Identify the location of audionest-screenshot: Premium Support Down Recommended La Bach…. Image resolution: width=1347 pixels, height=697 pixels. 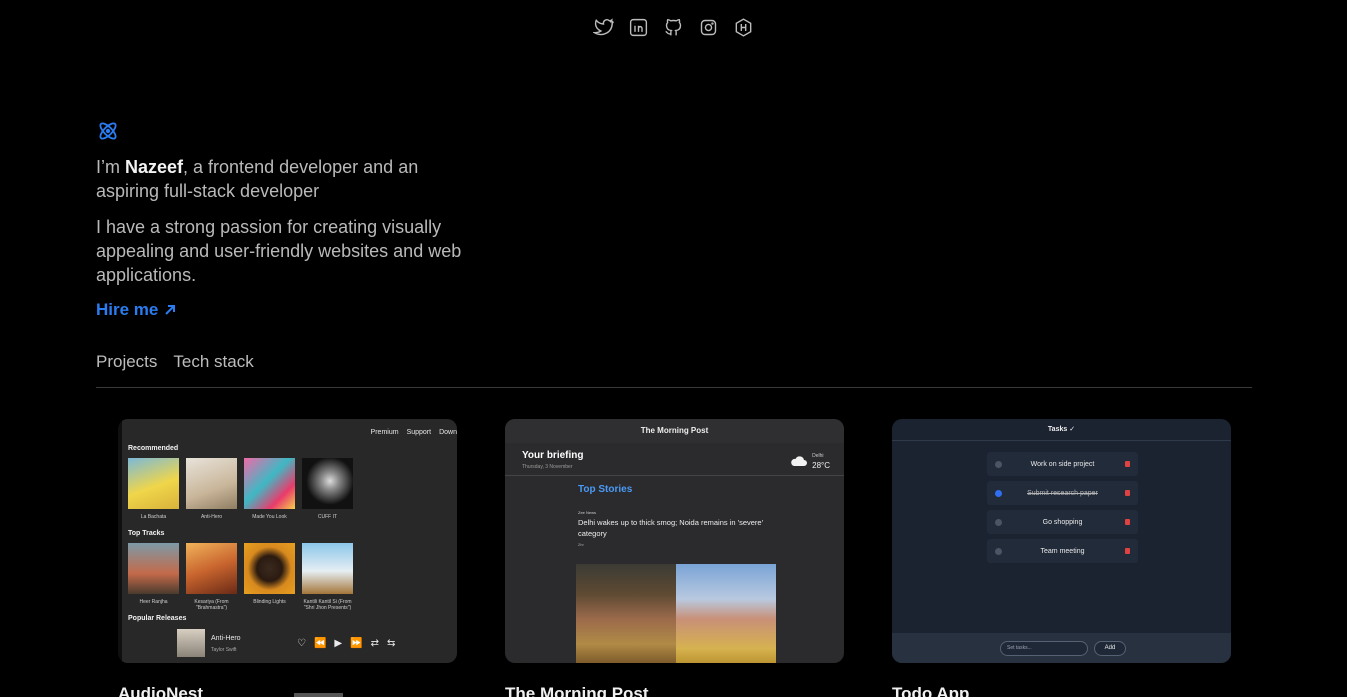
(289, 541).